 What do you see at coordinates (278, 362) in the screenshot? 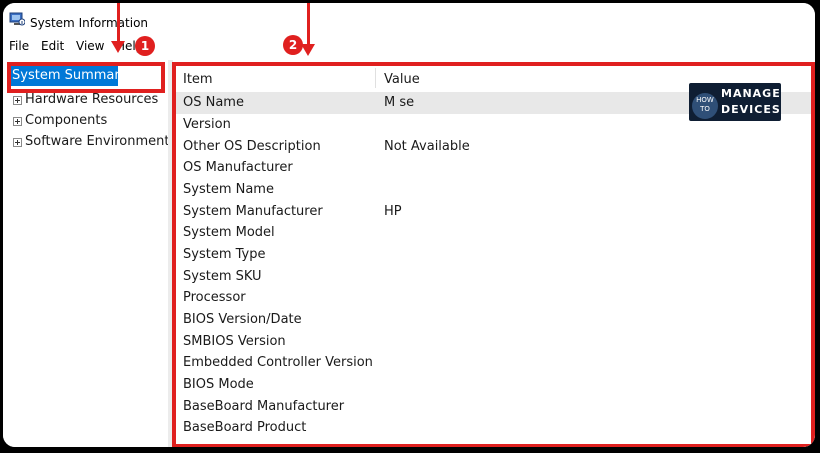
I see `row-item: Embedded Controller Version` at bounding box center [278, 362].